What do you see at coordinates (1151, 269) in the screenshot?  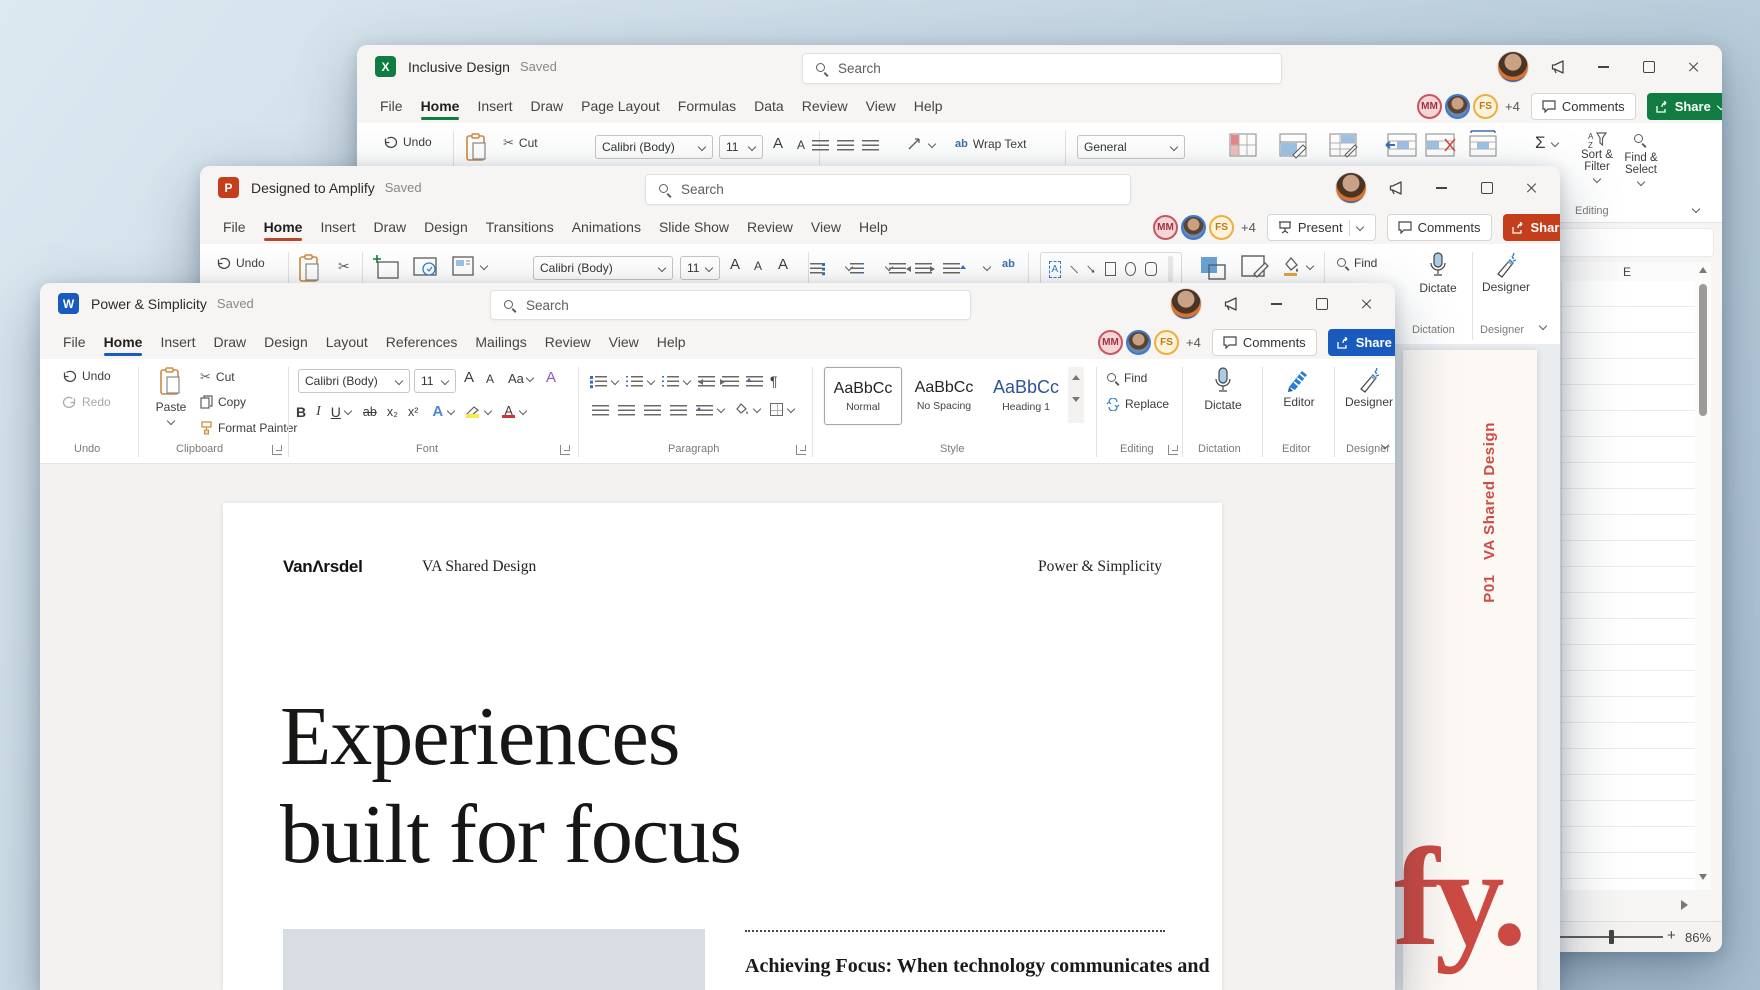 I see `round-rect-shape-icon` at bounding box center [1151, 269].